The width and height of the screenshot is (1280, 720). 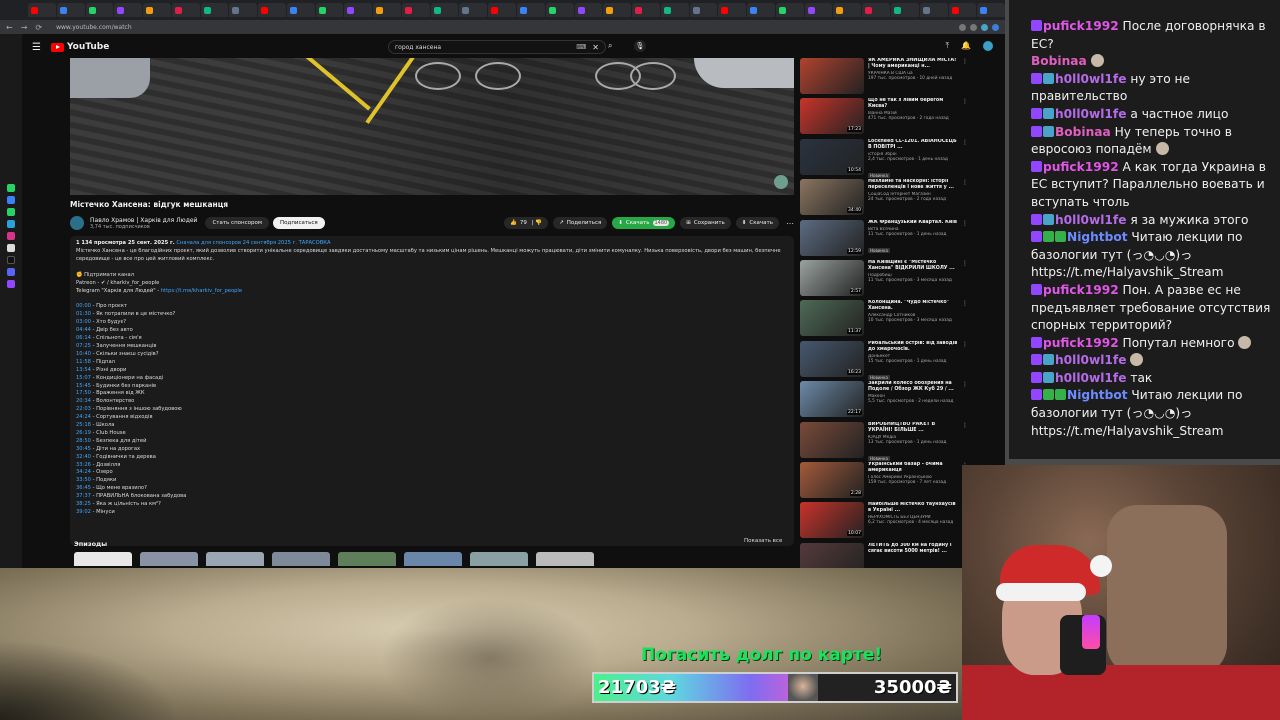 What do you see at coordinates (83, 465) in the screenshot?
I see `chapter-timestamp: 33:26` at bounding box center [83, 465].